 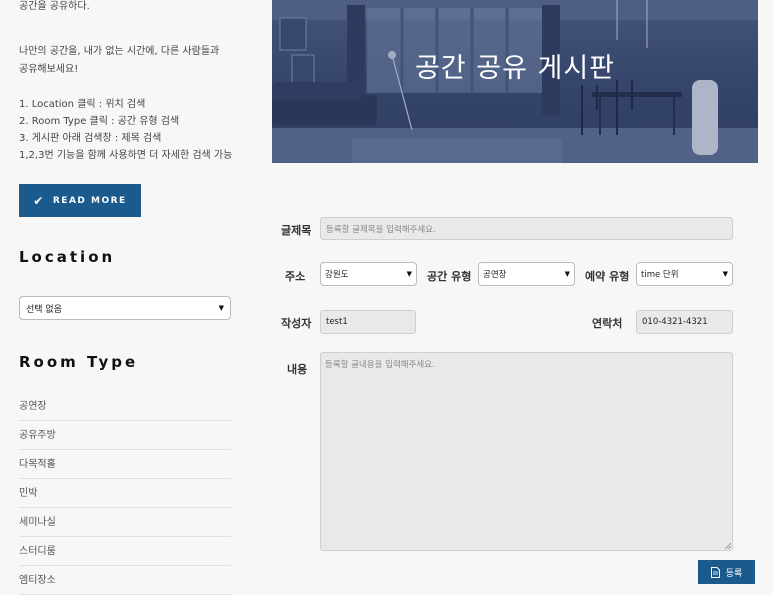 What do you see at coordinates (44, 309) in the screenshot?
I see `location-select-value: 선택 없음` at bounding box center [44, 309].